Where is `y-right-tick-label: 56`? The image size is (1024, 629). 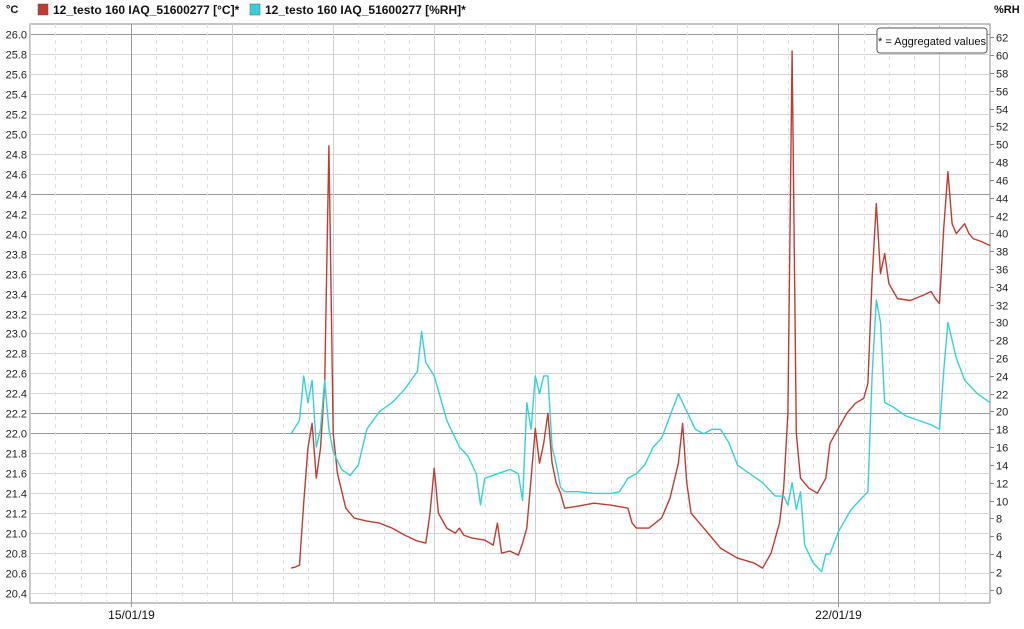
y-right-tick-label: 56 is located at coordinates (1002, 93).